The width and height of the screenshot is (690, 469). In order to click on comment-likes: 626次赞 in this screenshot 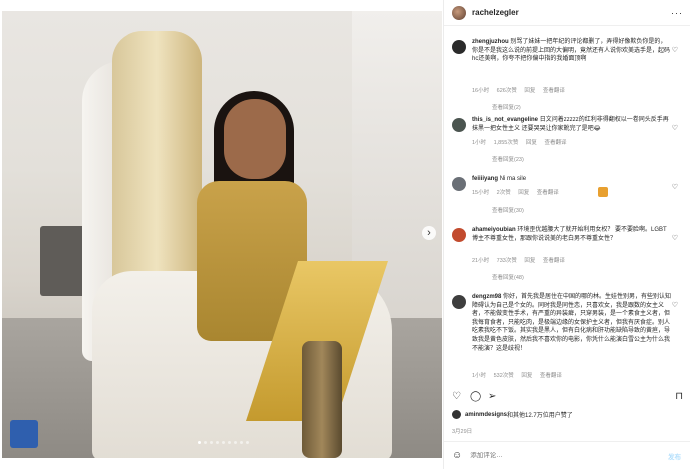, I will do `click(507, 91)`.